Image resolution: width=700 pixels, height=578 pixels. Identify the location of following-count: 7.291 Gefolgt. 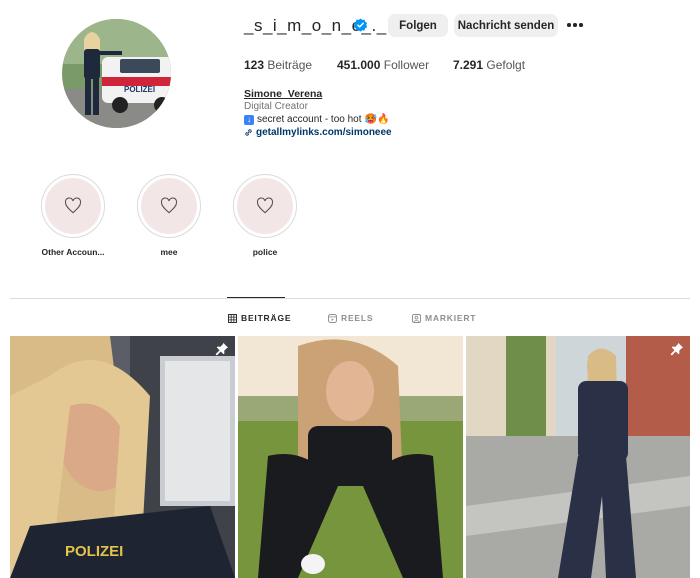
(489, 65).